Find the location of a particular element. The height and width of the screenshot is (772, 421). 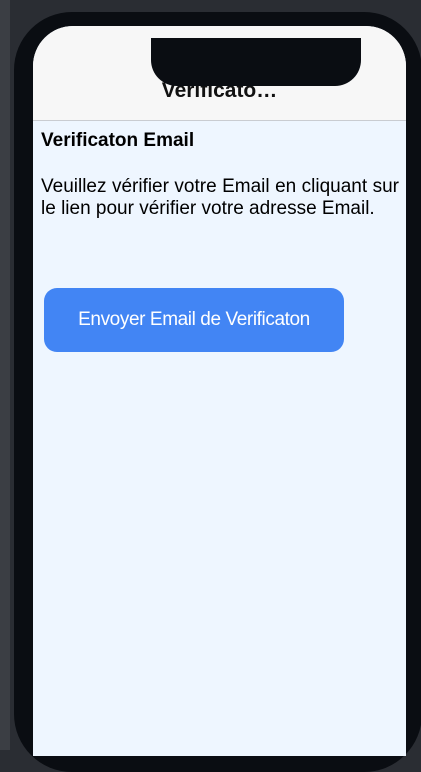

background-edge is located at coordinates (5, 375).